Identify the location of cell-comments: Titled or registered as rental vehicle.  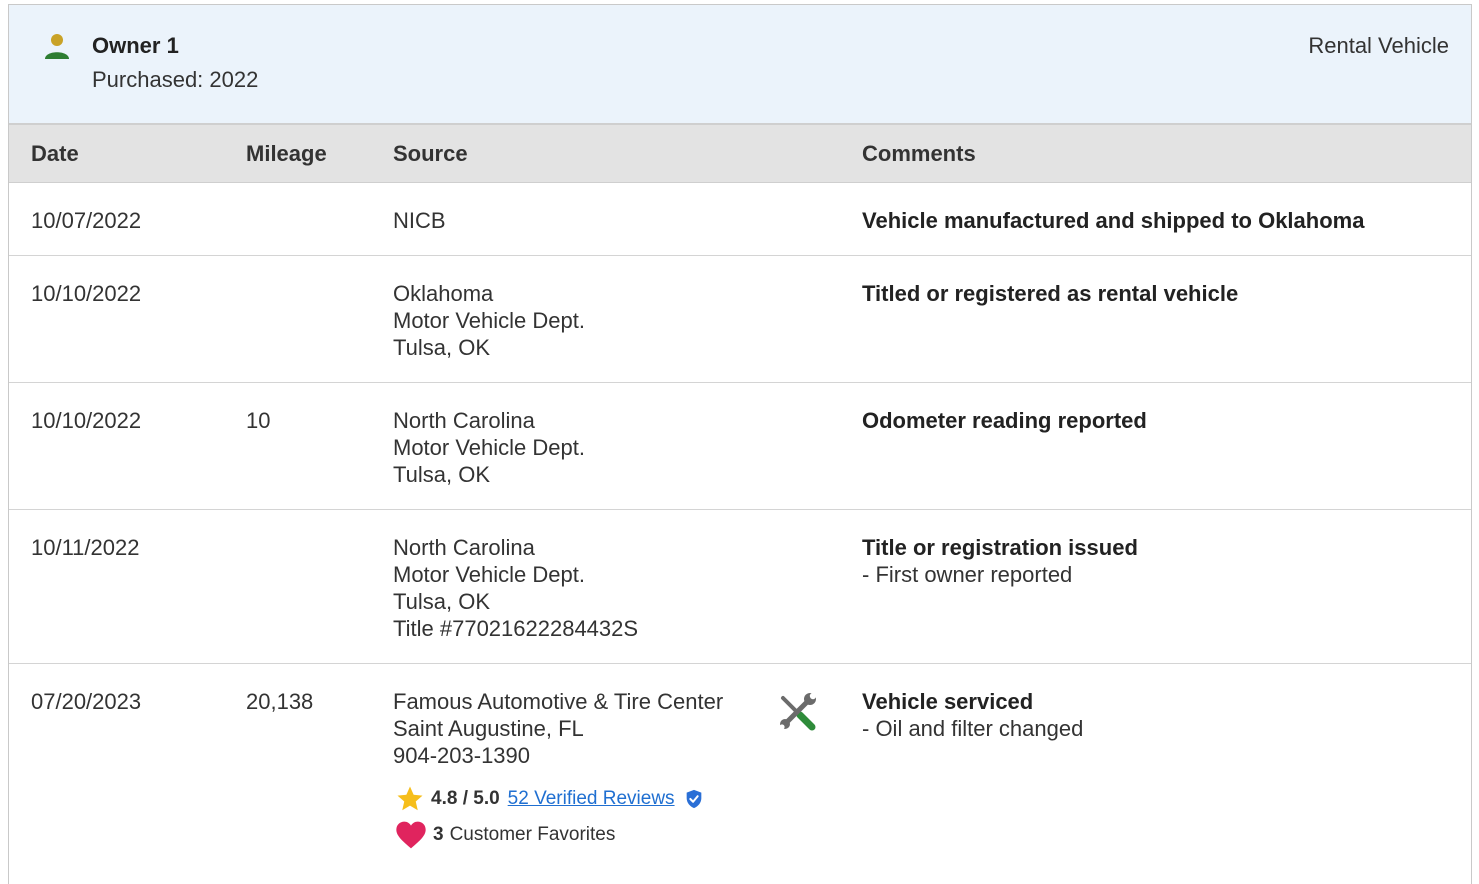
(1050, 293).